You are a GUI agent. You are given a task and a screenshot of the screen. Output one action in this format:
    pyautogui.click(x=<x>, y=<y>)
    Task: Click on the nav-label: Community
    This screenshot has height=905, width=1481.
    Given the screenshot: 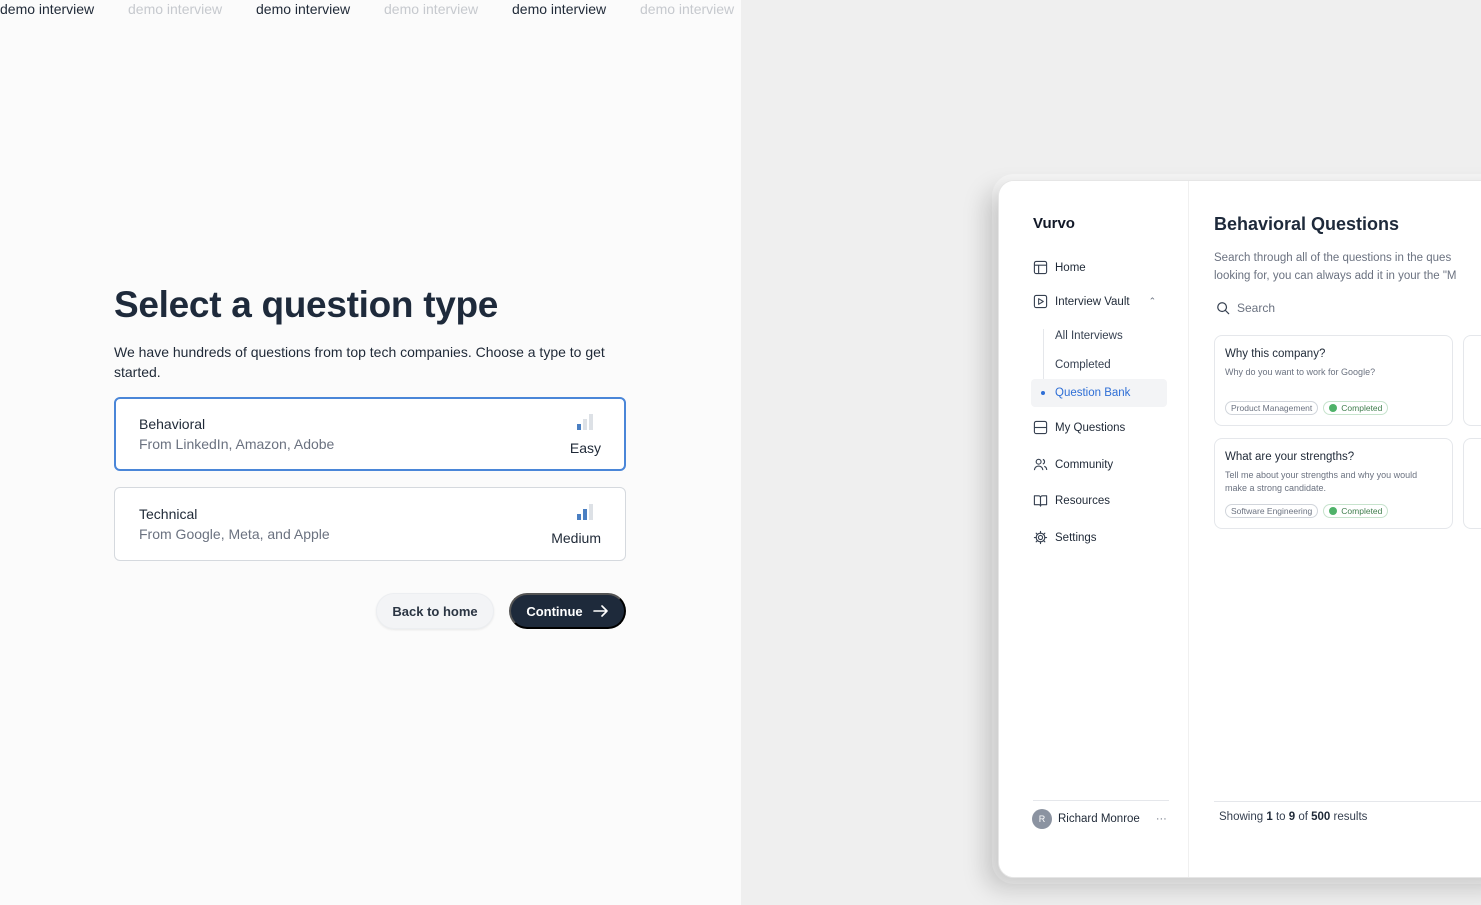 What is the action you would take?
    pyautogui.click(x=1084, y=464)
    